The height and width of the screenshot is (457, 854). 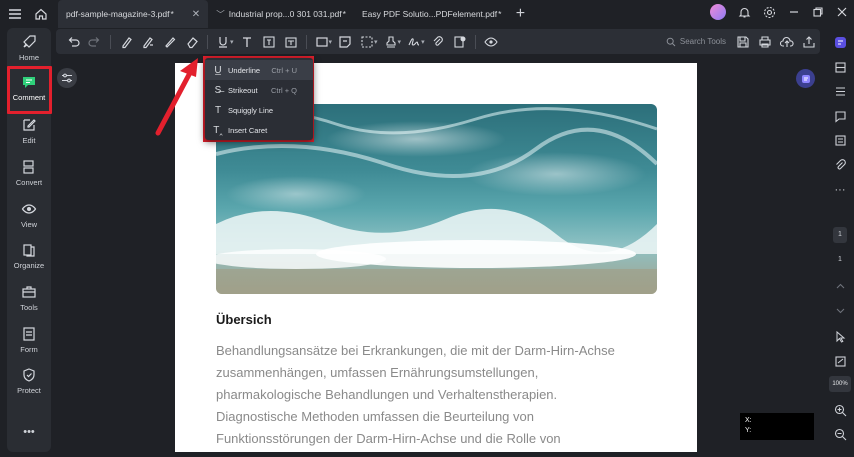 I want to click on nav-edit: Edit, so click(x=29, y=131).